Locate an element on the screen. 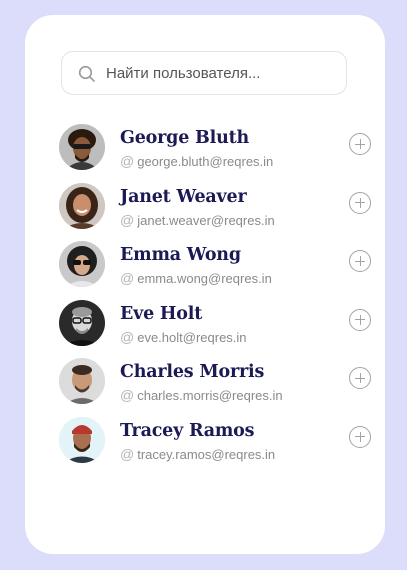 This screenshot has width=407, height=570. user-row: Eve Holt @ eve.holt@reqres.in is located at coordinates (215, 328).